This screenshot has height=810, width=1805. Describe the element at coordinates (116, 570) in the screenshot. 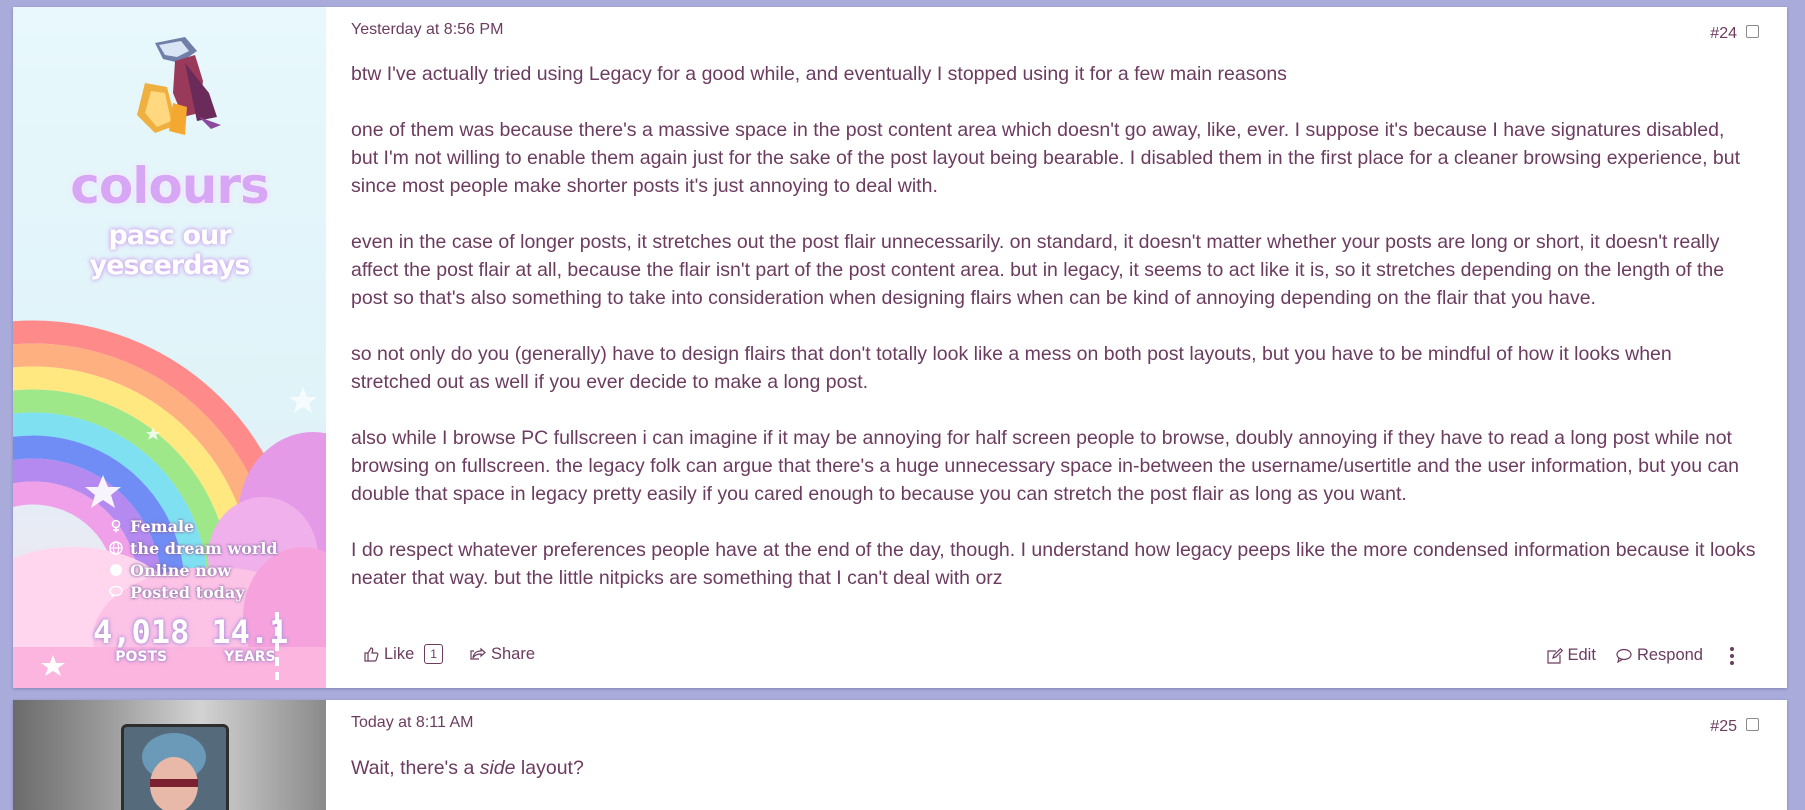

I see `online-icon` at that location.